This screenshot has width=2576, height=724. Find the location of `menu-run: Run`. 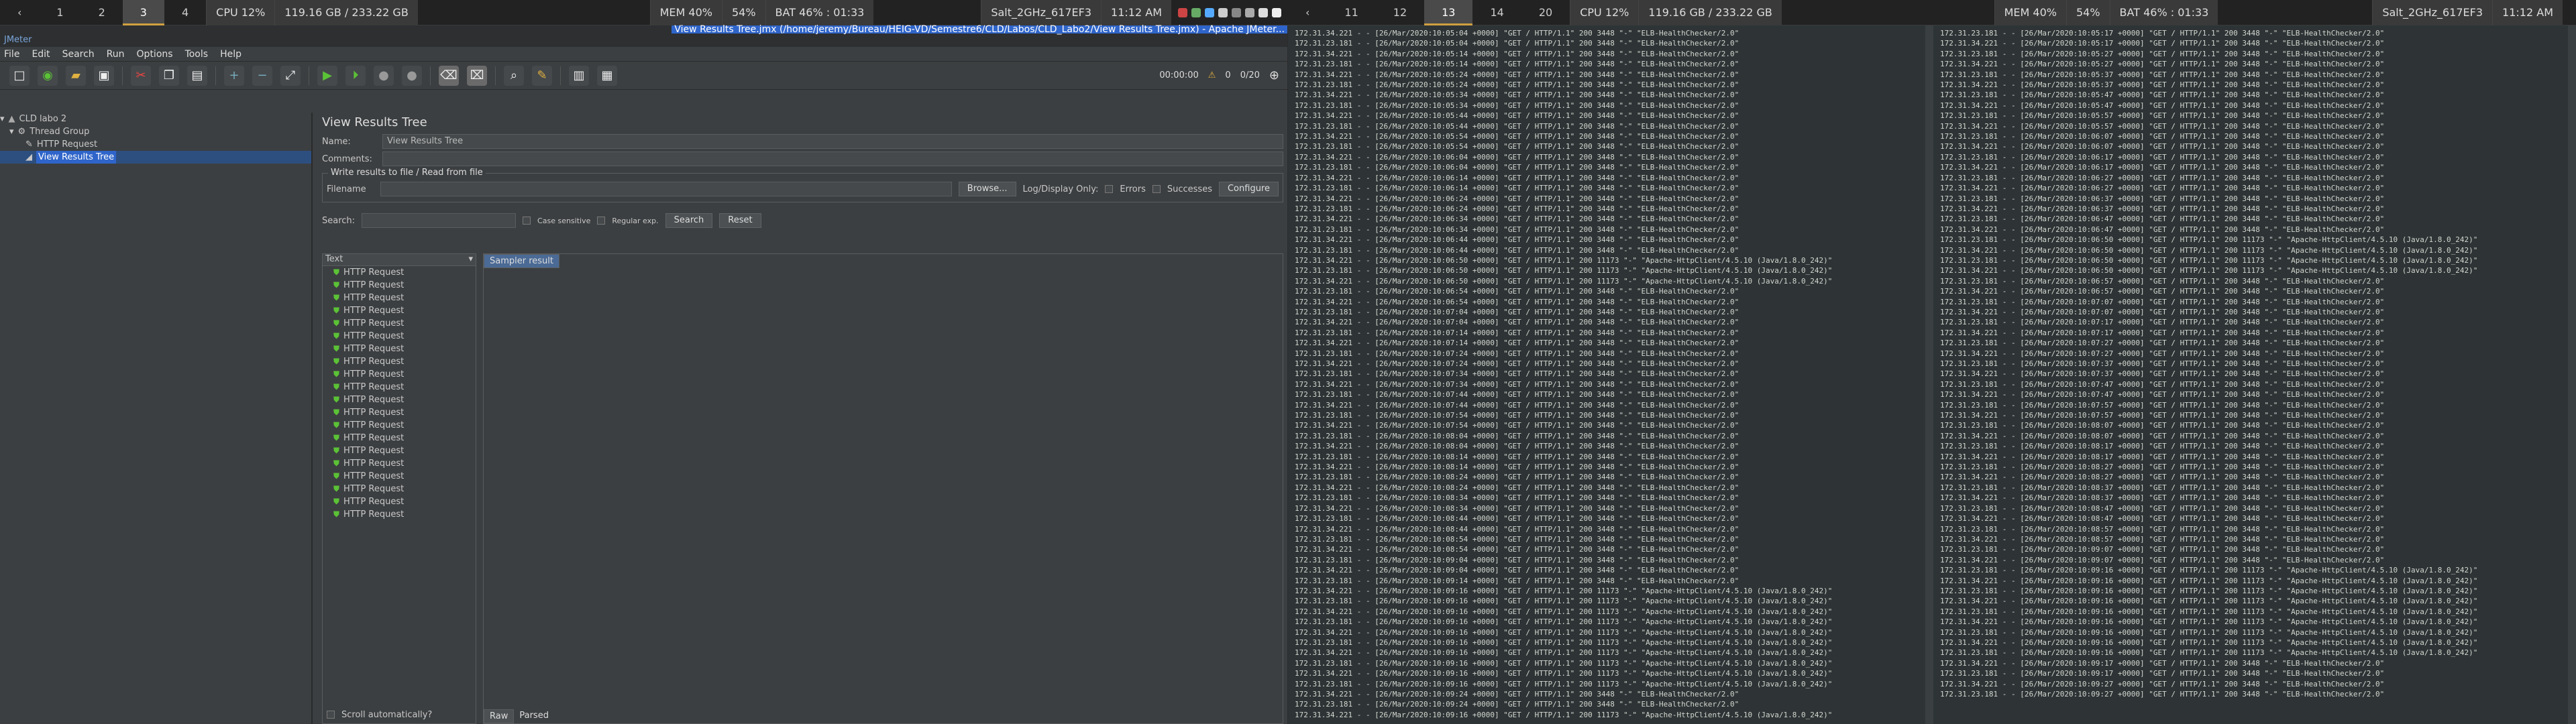

menu-run: Run is located at coordinates (116, 55).